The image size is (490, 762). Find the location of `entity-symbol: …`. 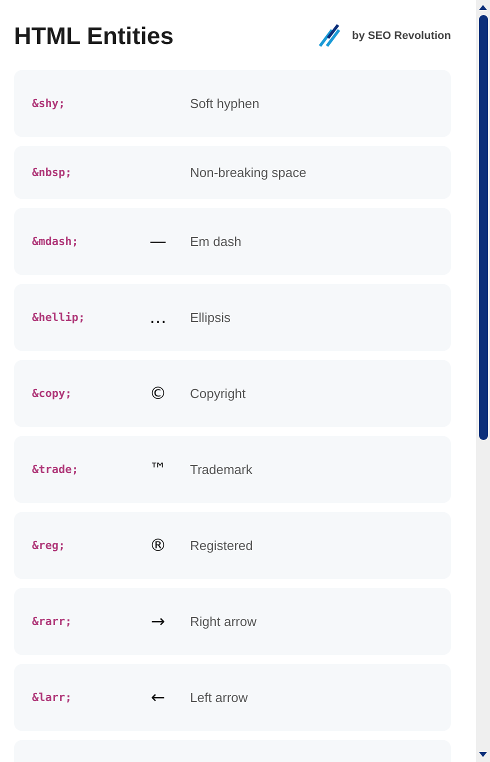

entity-symbol: … is located at coordinates (158, 318).